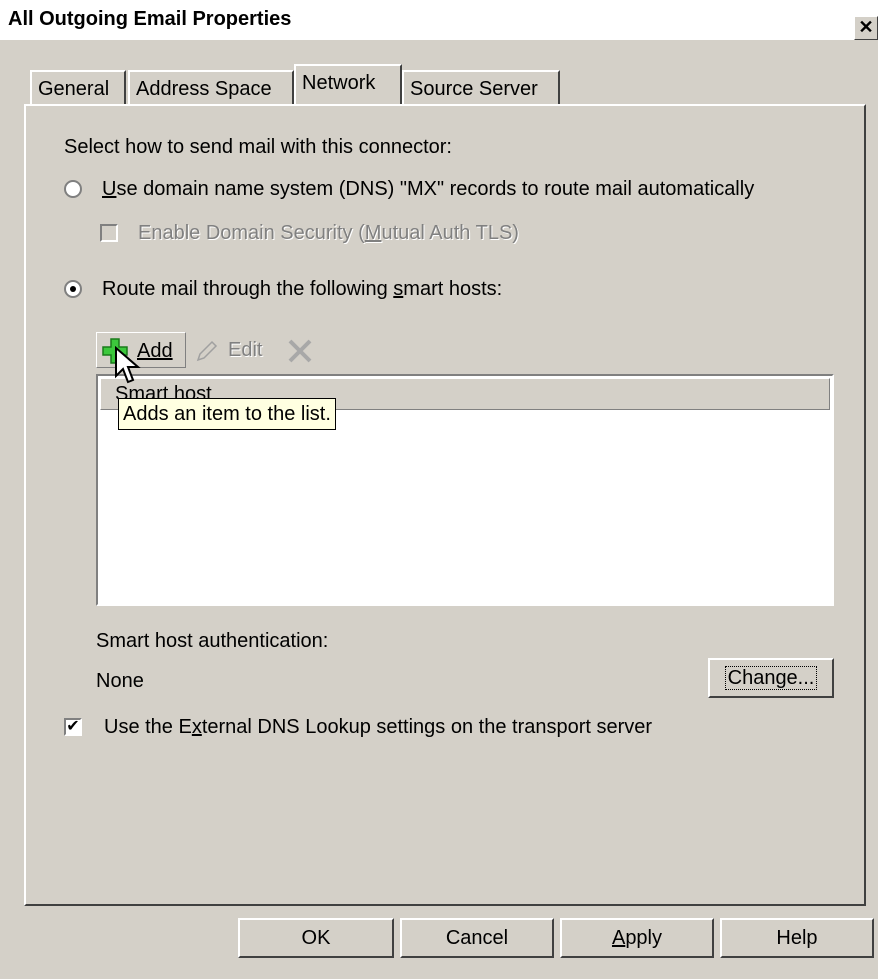 The width and height of the screenshot is (878, 979). I want to click on tab-label: Source Server, so click(474, 89).